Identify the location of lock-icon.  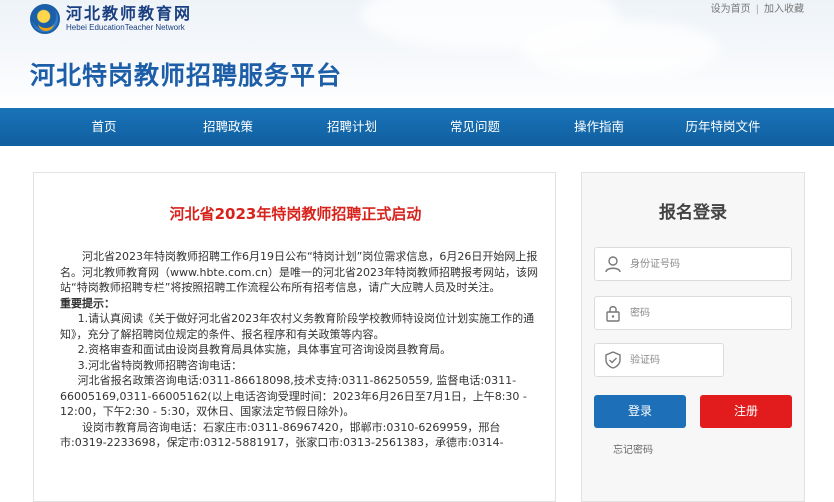
(613, 314).